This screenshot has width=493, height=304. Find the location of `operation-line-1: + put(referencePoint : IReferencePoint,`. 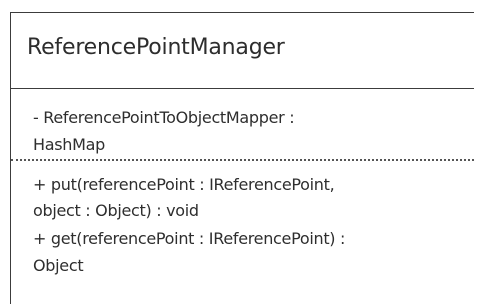

operation-line-1: + put(referencePoint : IReferencePoint, is located at coordinates (184, 184).